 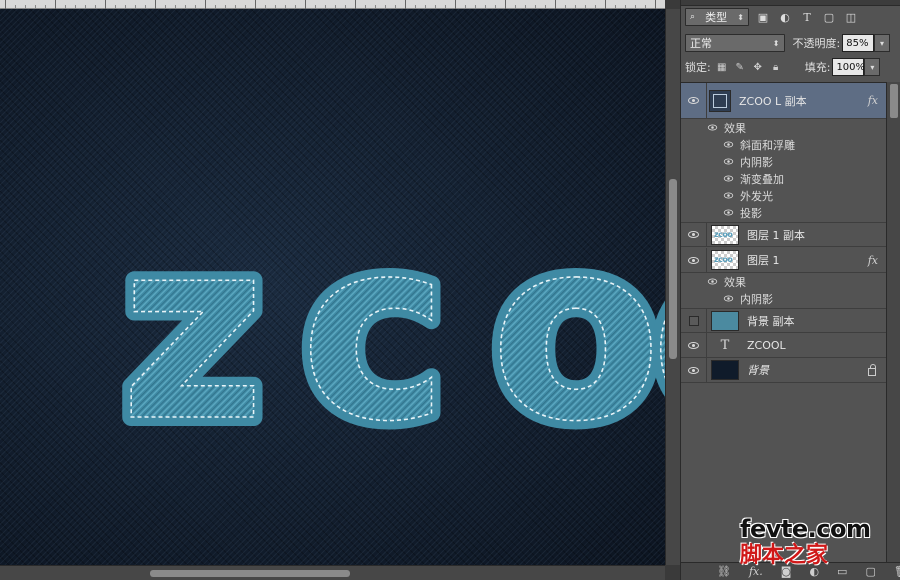 What do you see at coordinates (740, 67) in the screenshot?
I see `lock-pixels-icon: ✎` at bounding box center [740, 67].